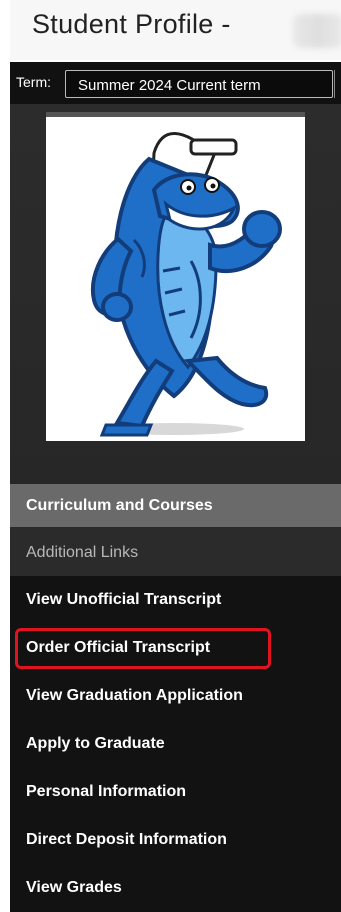  I want to click on link-view-graduation-application: View Graduation Application, so click(175, 696).